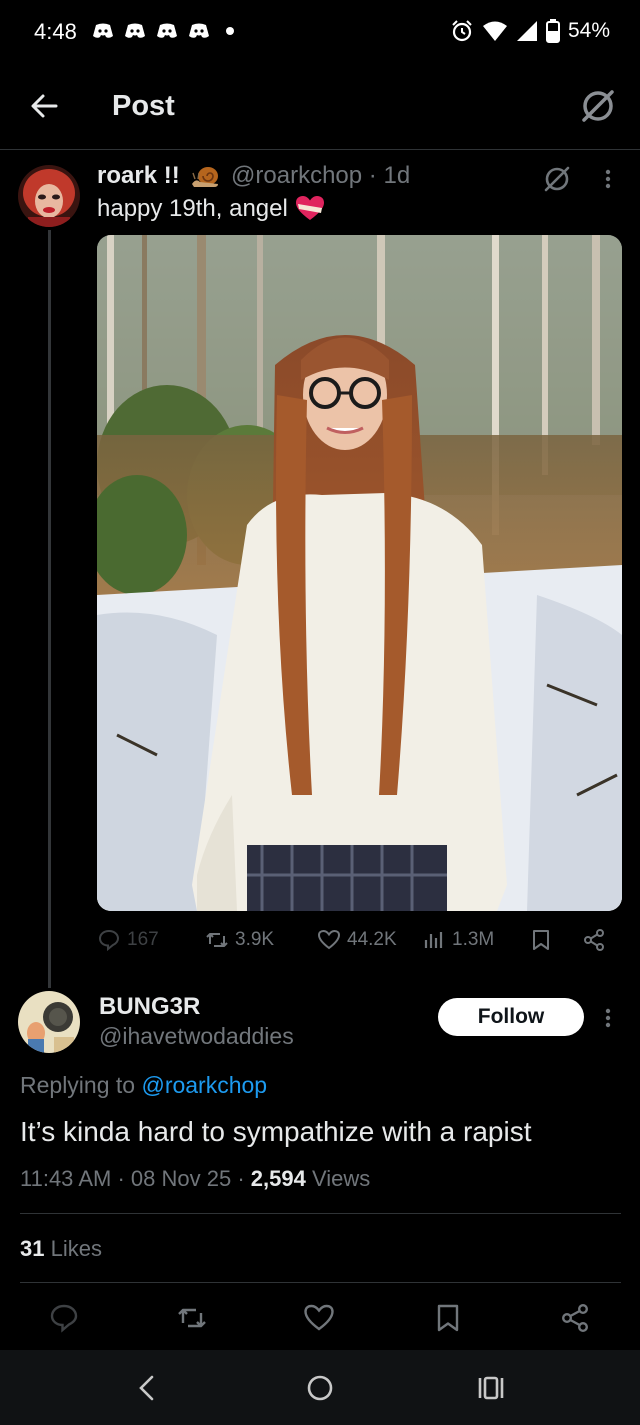 Image resolution: width=640 pixels, height=1425 pixels. I want to click on battery-icon, so click(552, 31).